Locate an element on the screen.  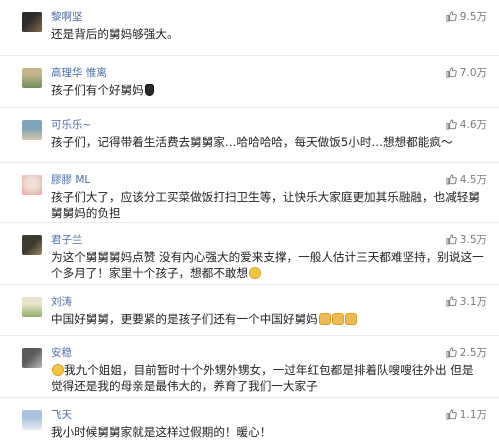
like-count: 3.5万 is located at coordinates (473, 240).